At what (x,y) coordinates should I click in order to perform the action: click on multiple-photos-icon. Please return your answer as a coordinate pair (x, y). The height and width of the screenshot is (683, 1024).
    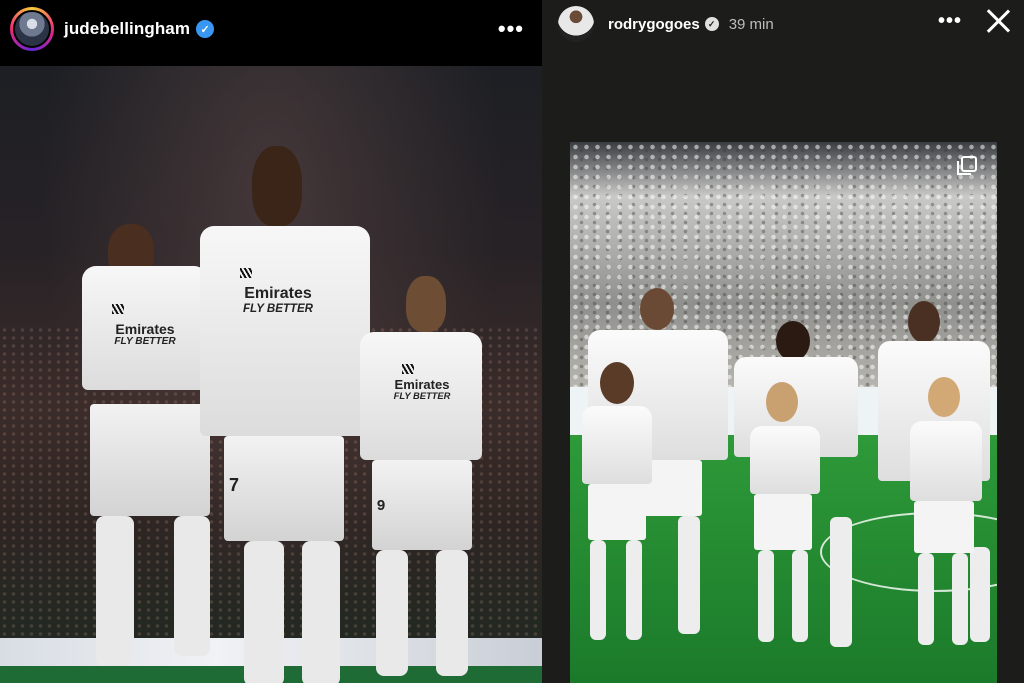
    Looking at the image, I should click on (967, 165).